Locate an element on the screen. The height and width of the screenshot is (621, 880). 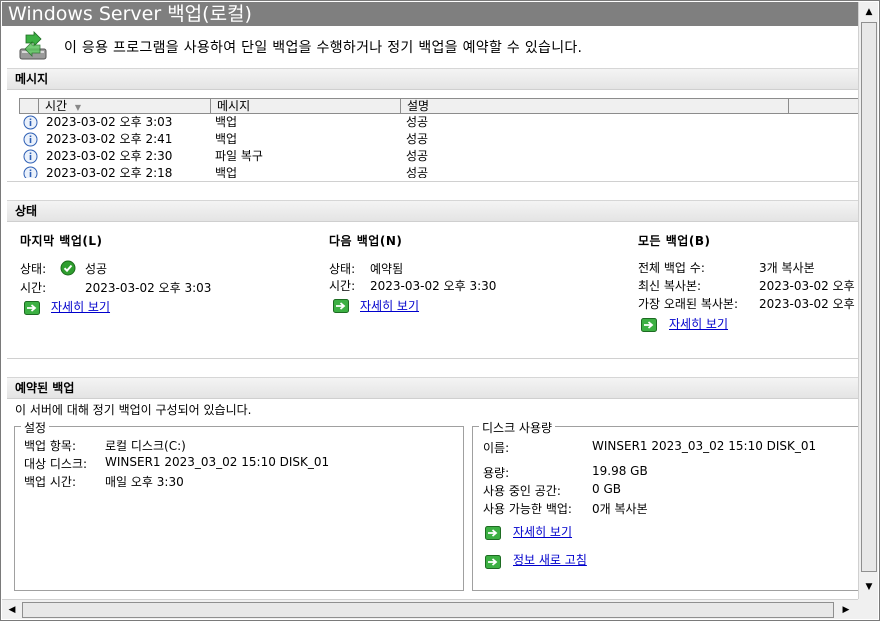
backup-time-value: 매일 오후 3:30 is located at coordinates (144, 482).